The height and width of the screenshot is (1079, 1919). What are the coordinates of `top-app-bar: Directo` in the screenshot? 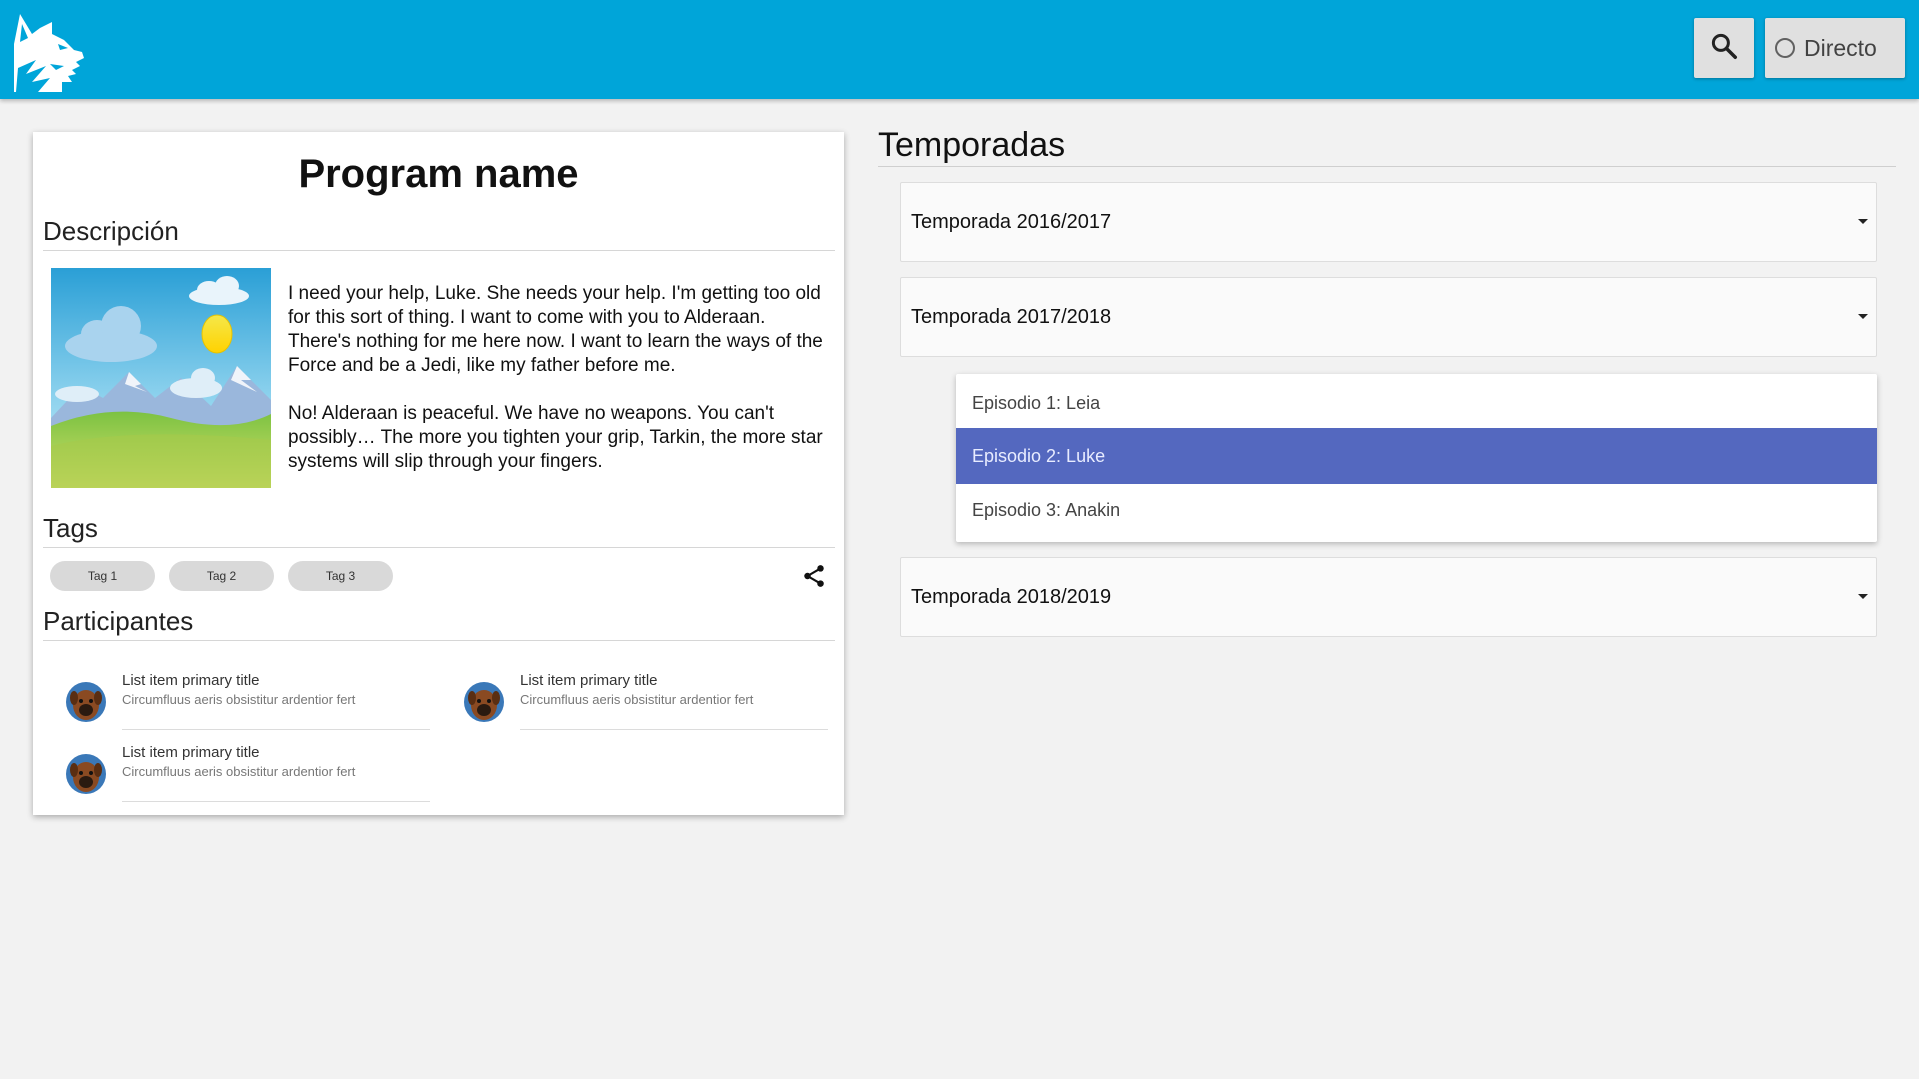 It's located at (959, 49).